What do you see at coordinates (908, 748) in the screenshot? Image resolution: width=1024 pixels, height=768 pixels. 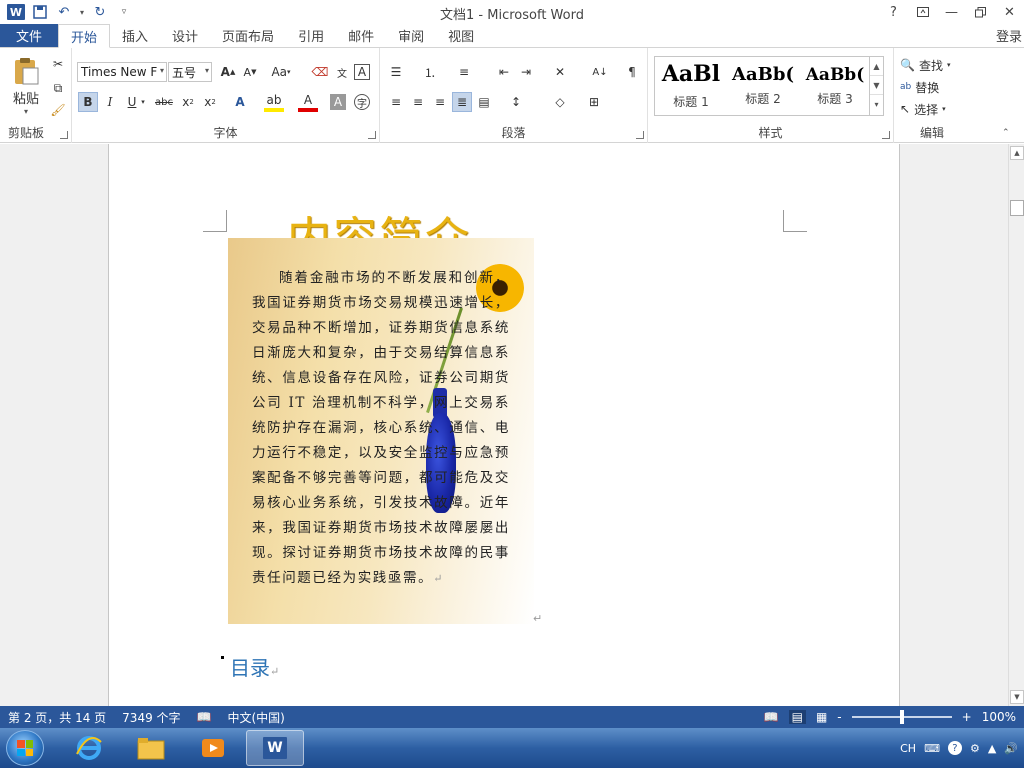 I see `input-language: CH` at bounding box center [908, 748].